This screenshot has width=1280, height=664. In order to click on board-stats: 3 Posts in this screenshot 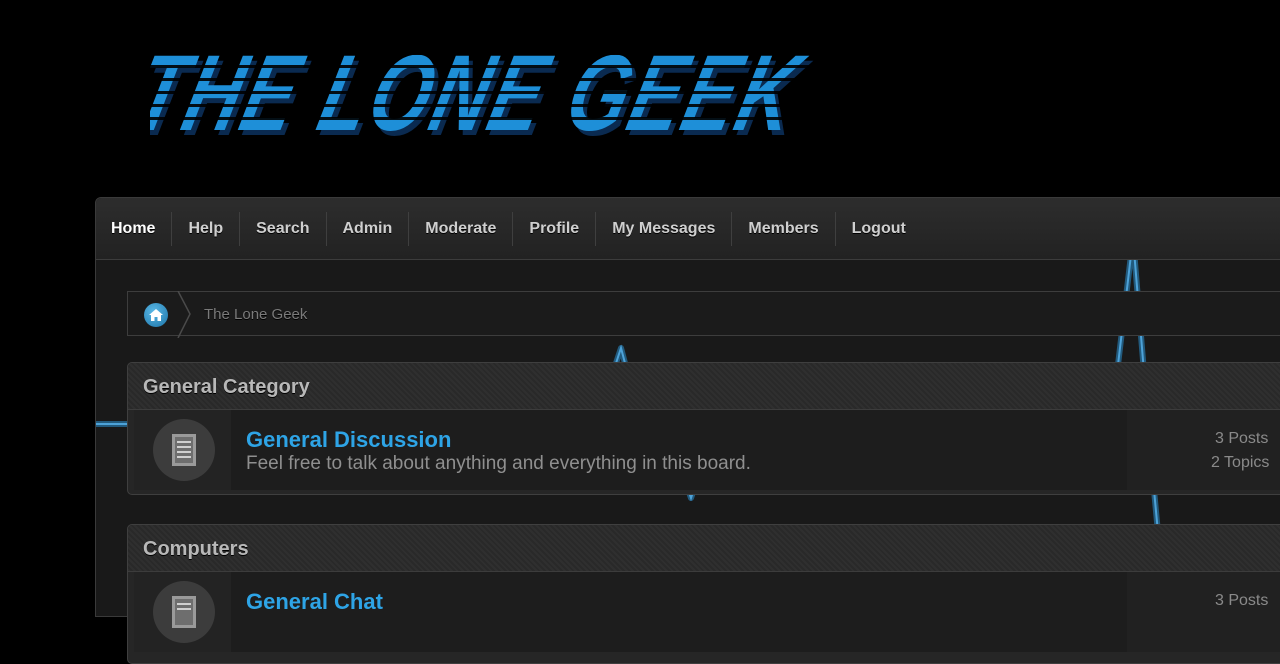, I will do `click(1203, 612)`.